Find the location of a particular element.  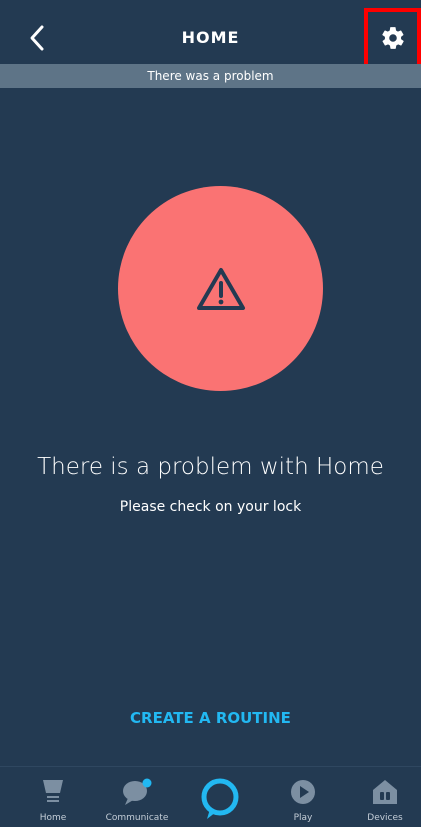

nav-devices: Devices is located at coordinates (385, 797).